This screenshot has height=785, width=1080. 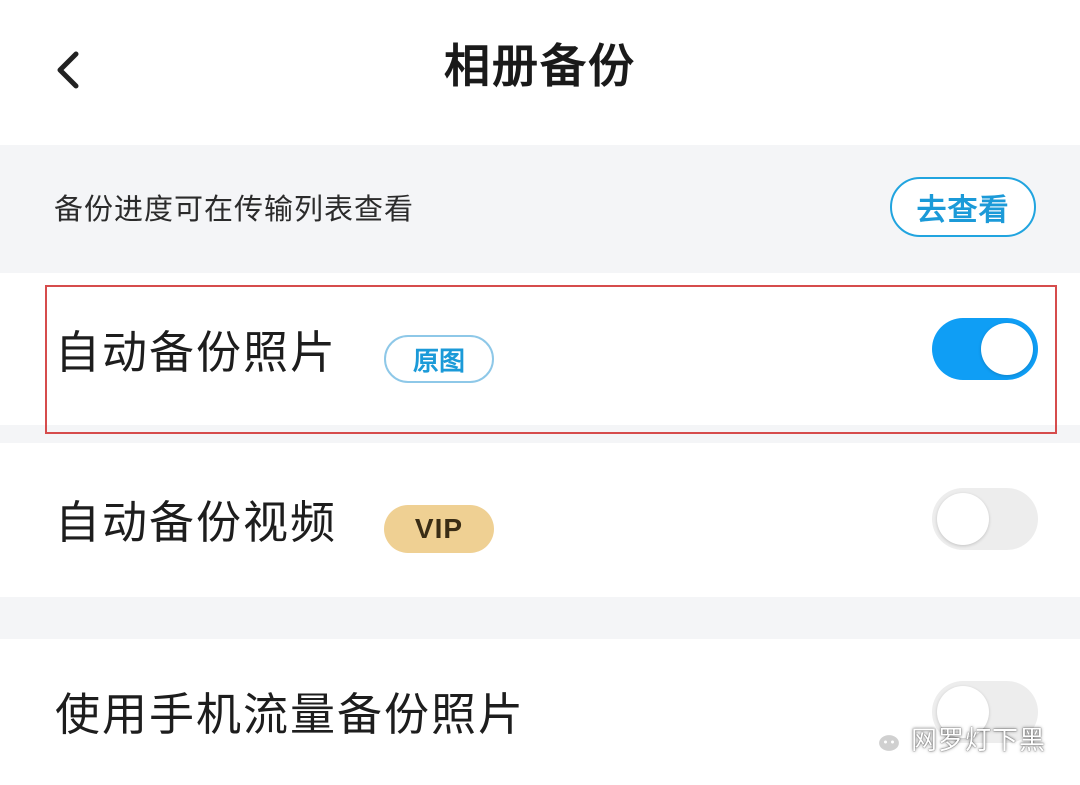 I want to click on vip-badge: VIP, so click(x=439, y=529).